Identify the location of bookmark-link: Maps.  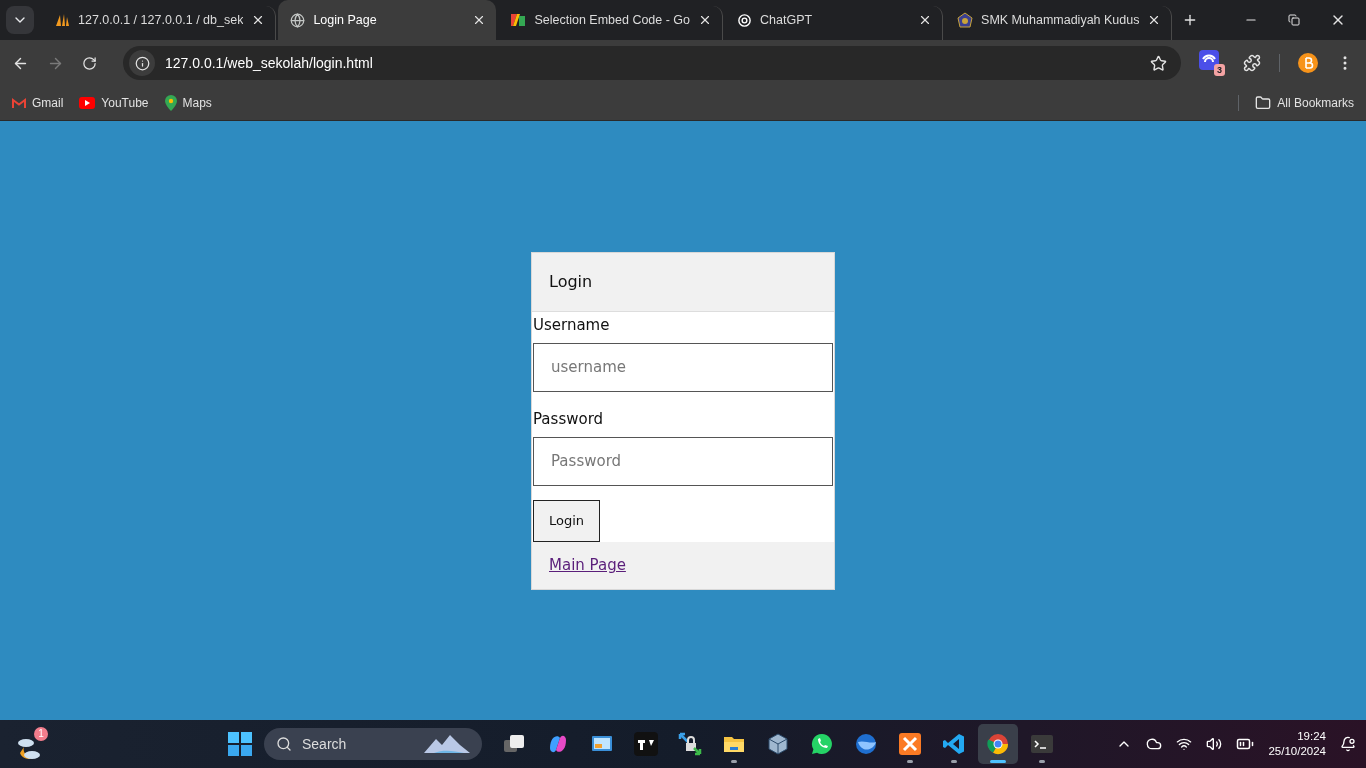
(188, 103).